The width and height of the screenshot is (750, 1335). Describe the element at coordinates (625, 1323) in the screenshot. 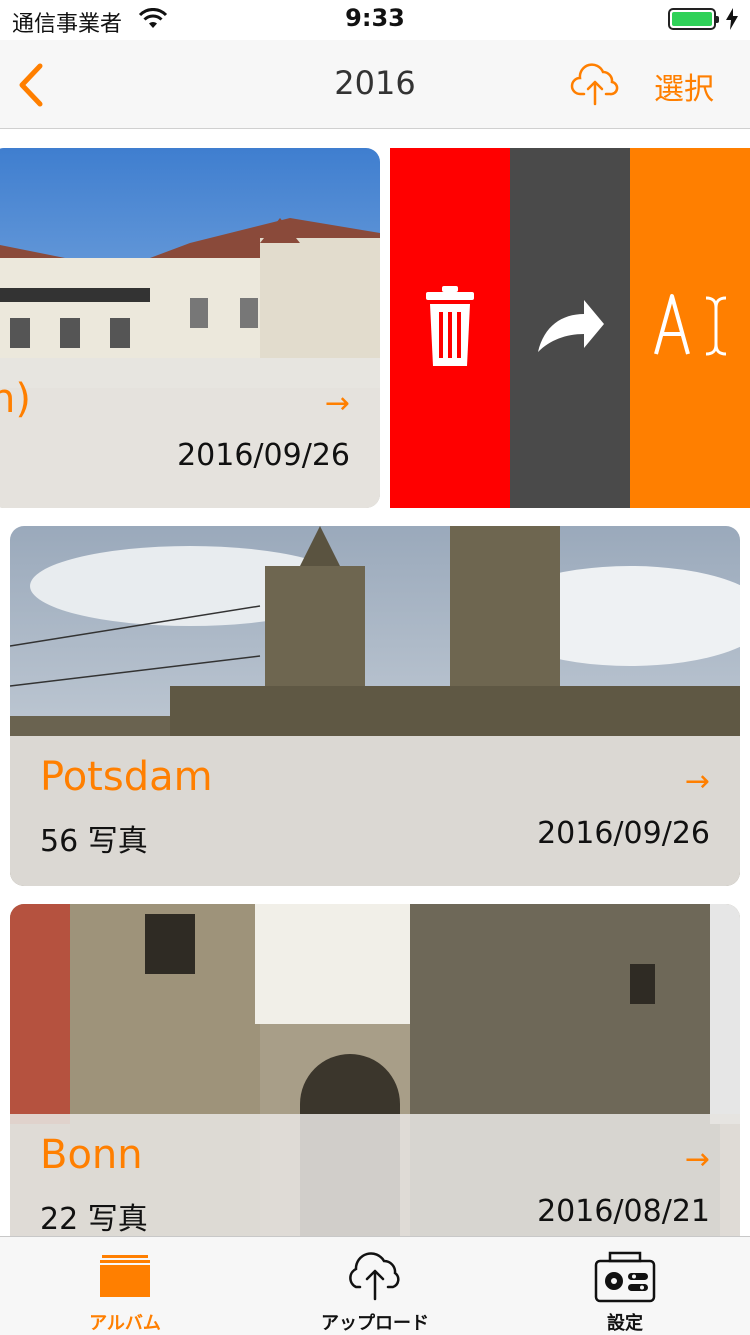

I see `tab-label: 設定` at that location.